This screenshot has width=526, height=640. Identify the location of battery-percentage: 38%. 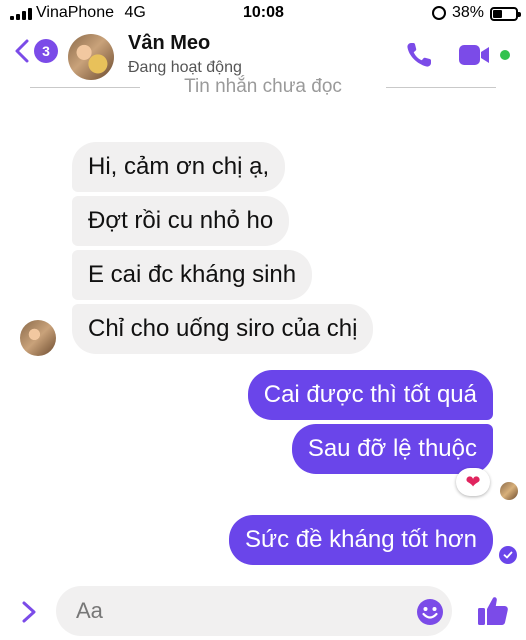
(468, 12).